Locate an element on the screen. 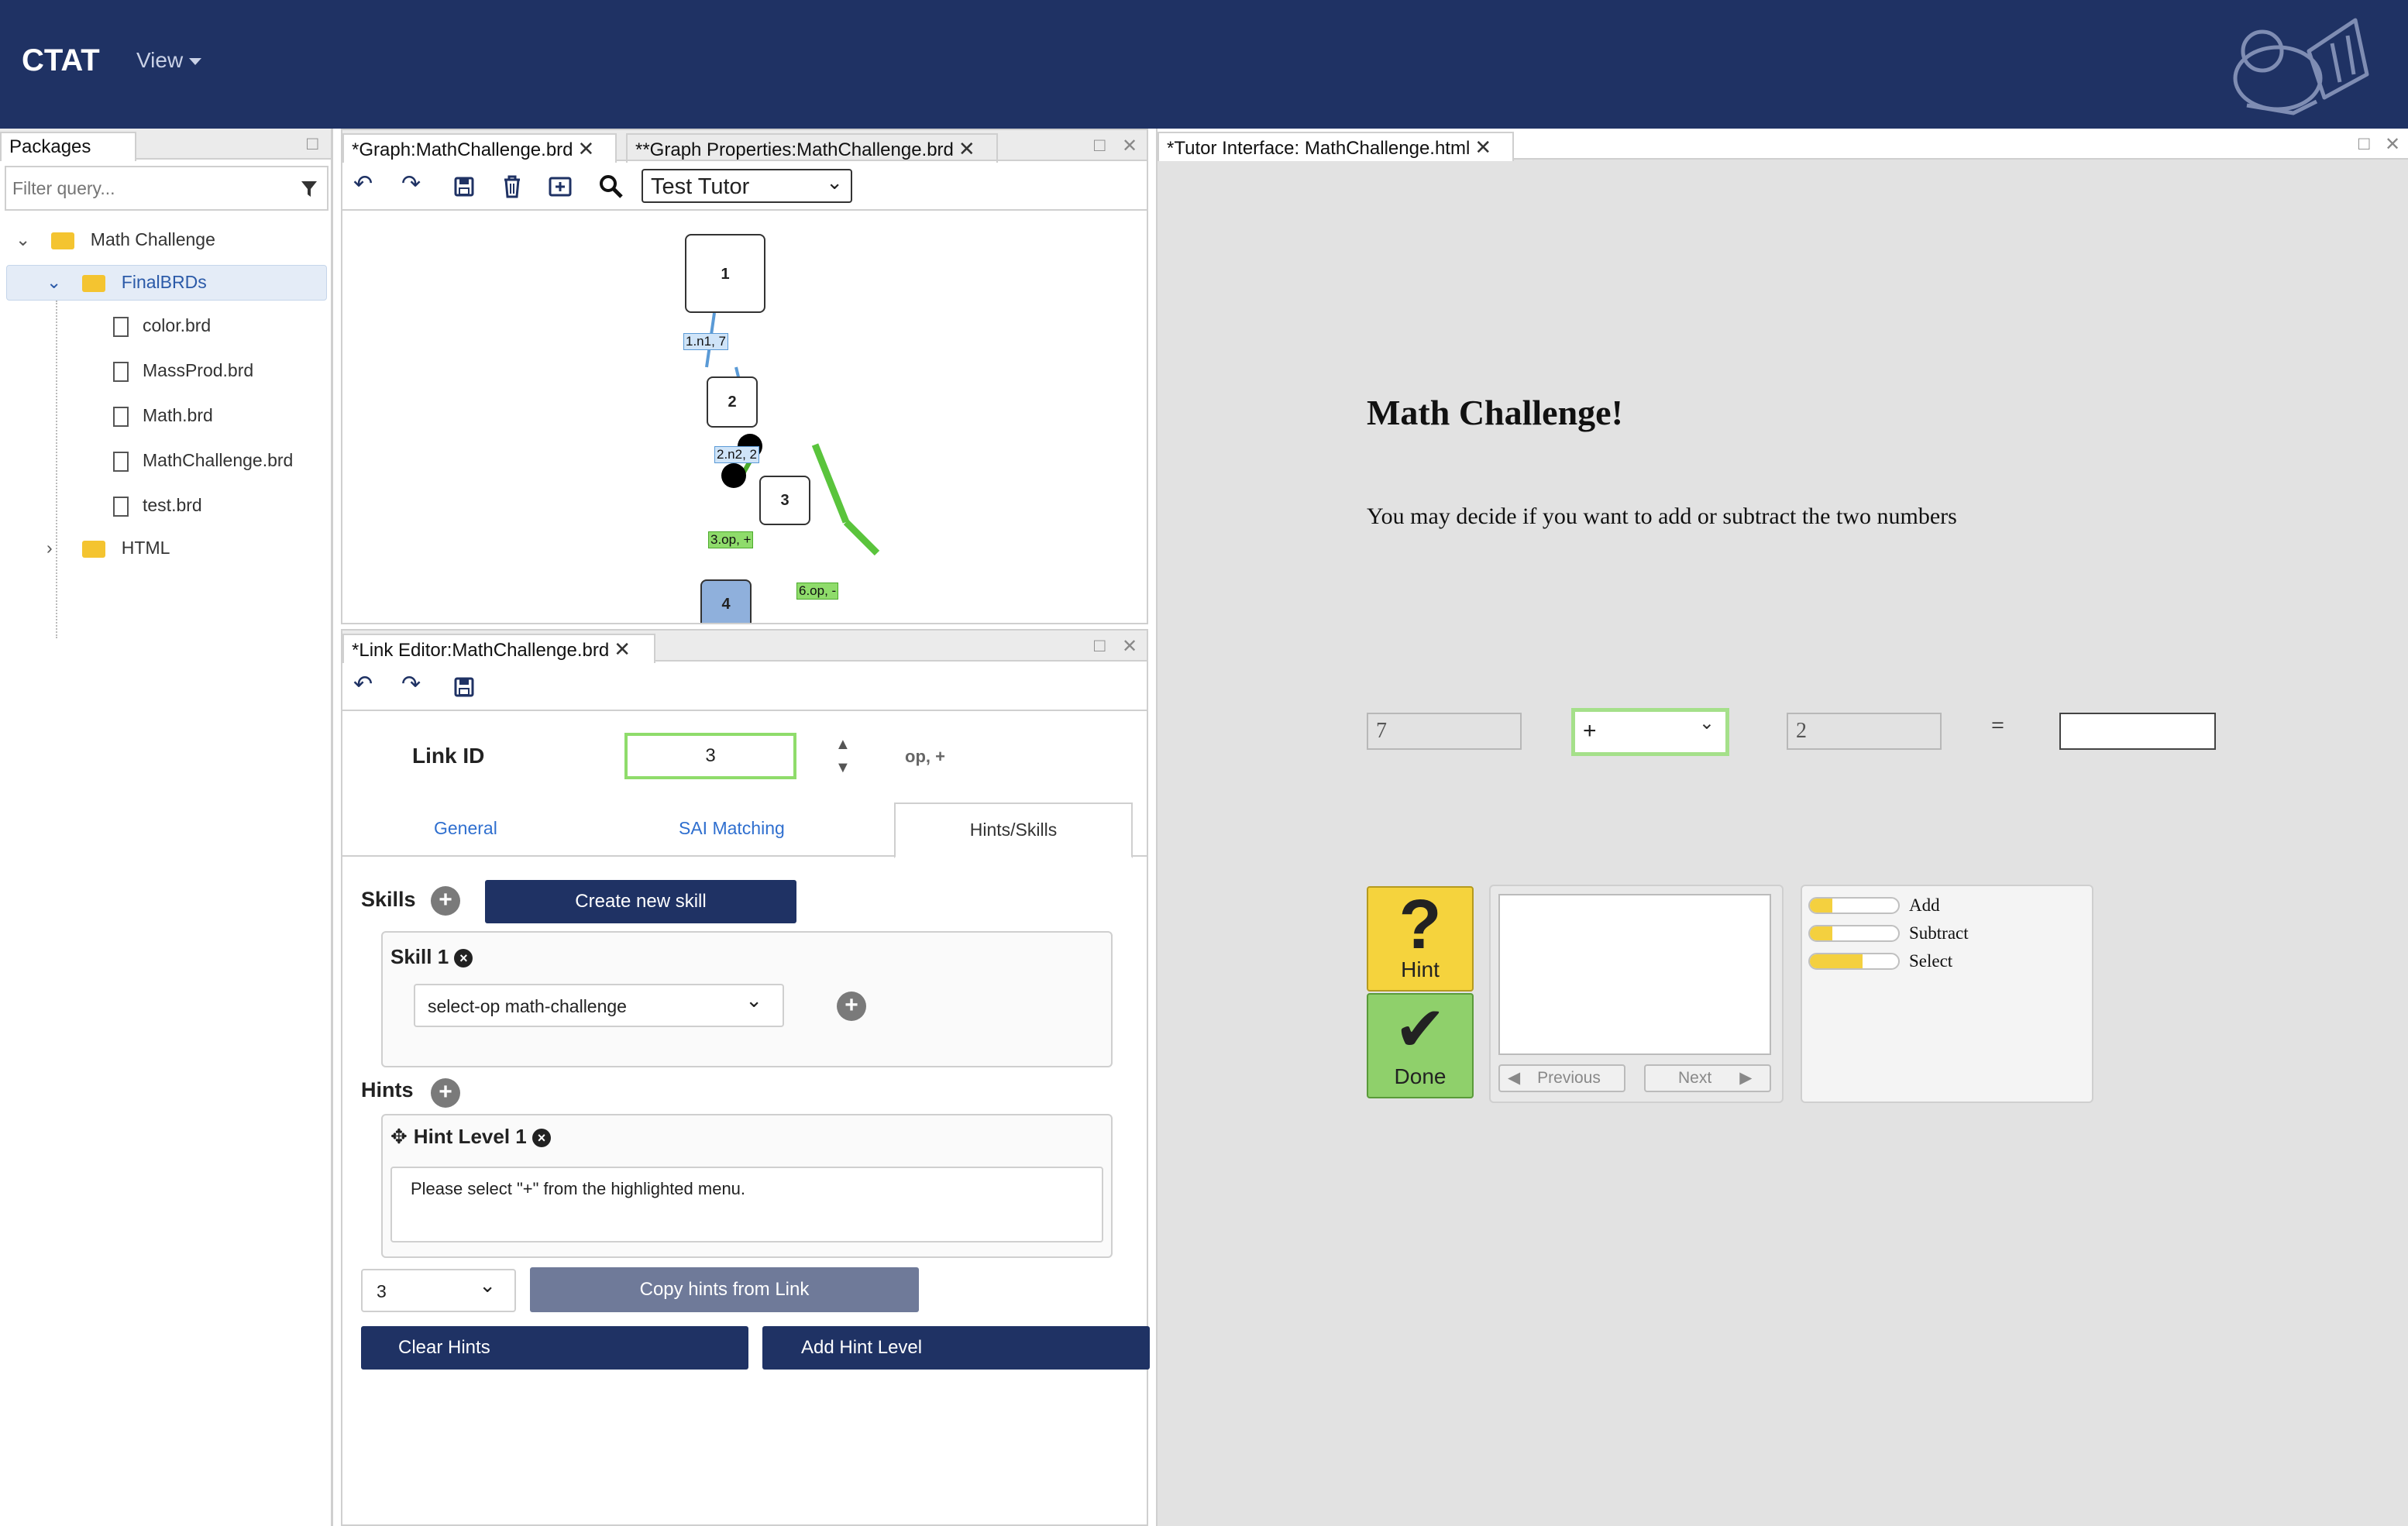 This screenshot has height=1526, width=2408. mode-select: Test Tutor ⌄ is located at coordinates (747, 186).